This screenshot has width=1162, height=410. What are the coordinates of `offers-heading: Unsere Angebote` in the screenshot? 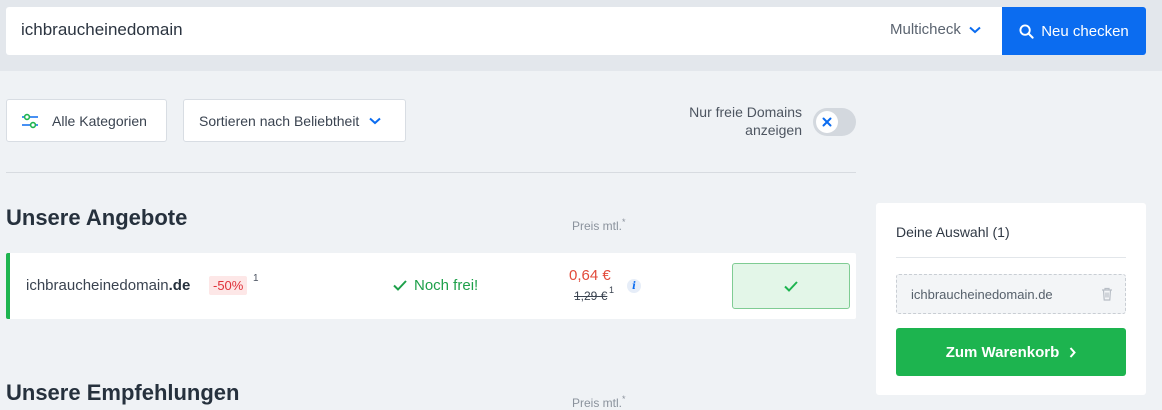 It's located at (97, 217).